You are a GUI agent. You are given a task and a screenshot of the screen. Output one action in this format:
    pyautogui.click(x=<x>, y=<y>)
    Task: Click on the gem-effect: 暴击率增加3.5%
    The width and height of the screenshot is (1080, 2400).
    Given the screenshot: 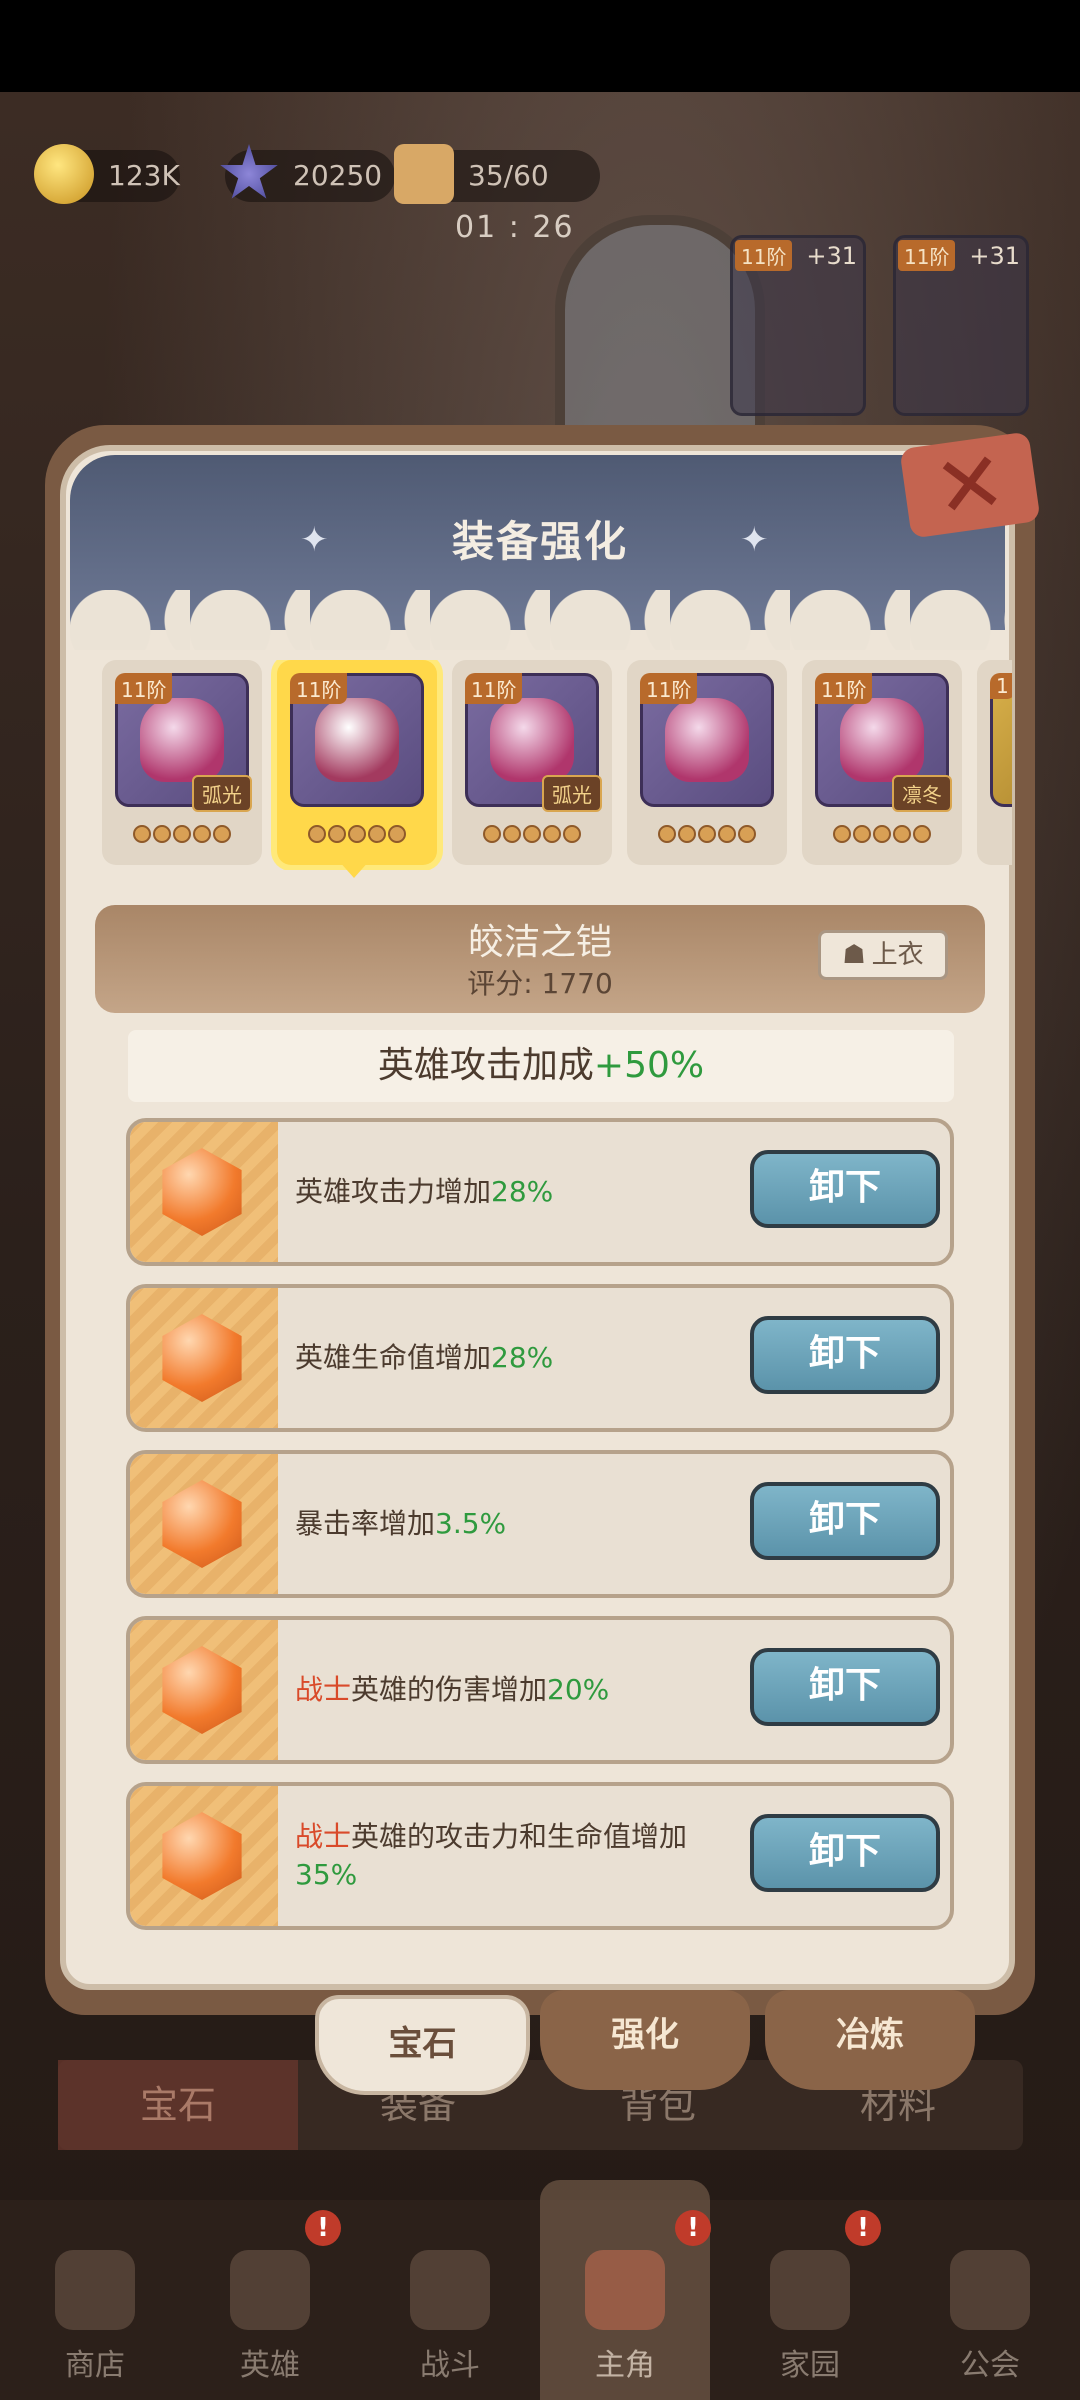 What is the action you would take?
    pyautogui.click(x=401, y=1523)
    